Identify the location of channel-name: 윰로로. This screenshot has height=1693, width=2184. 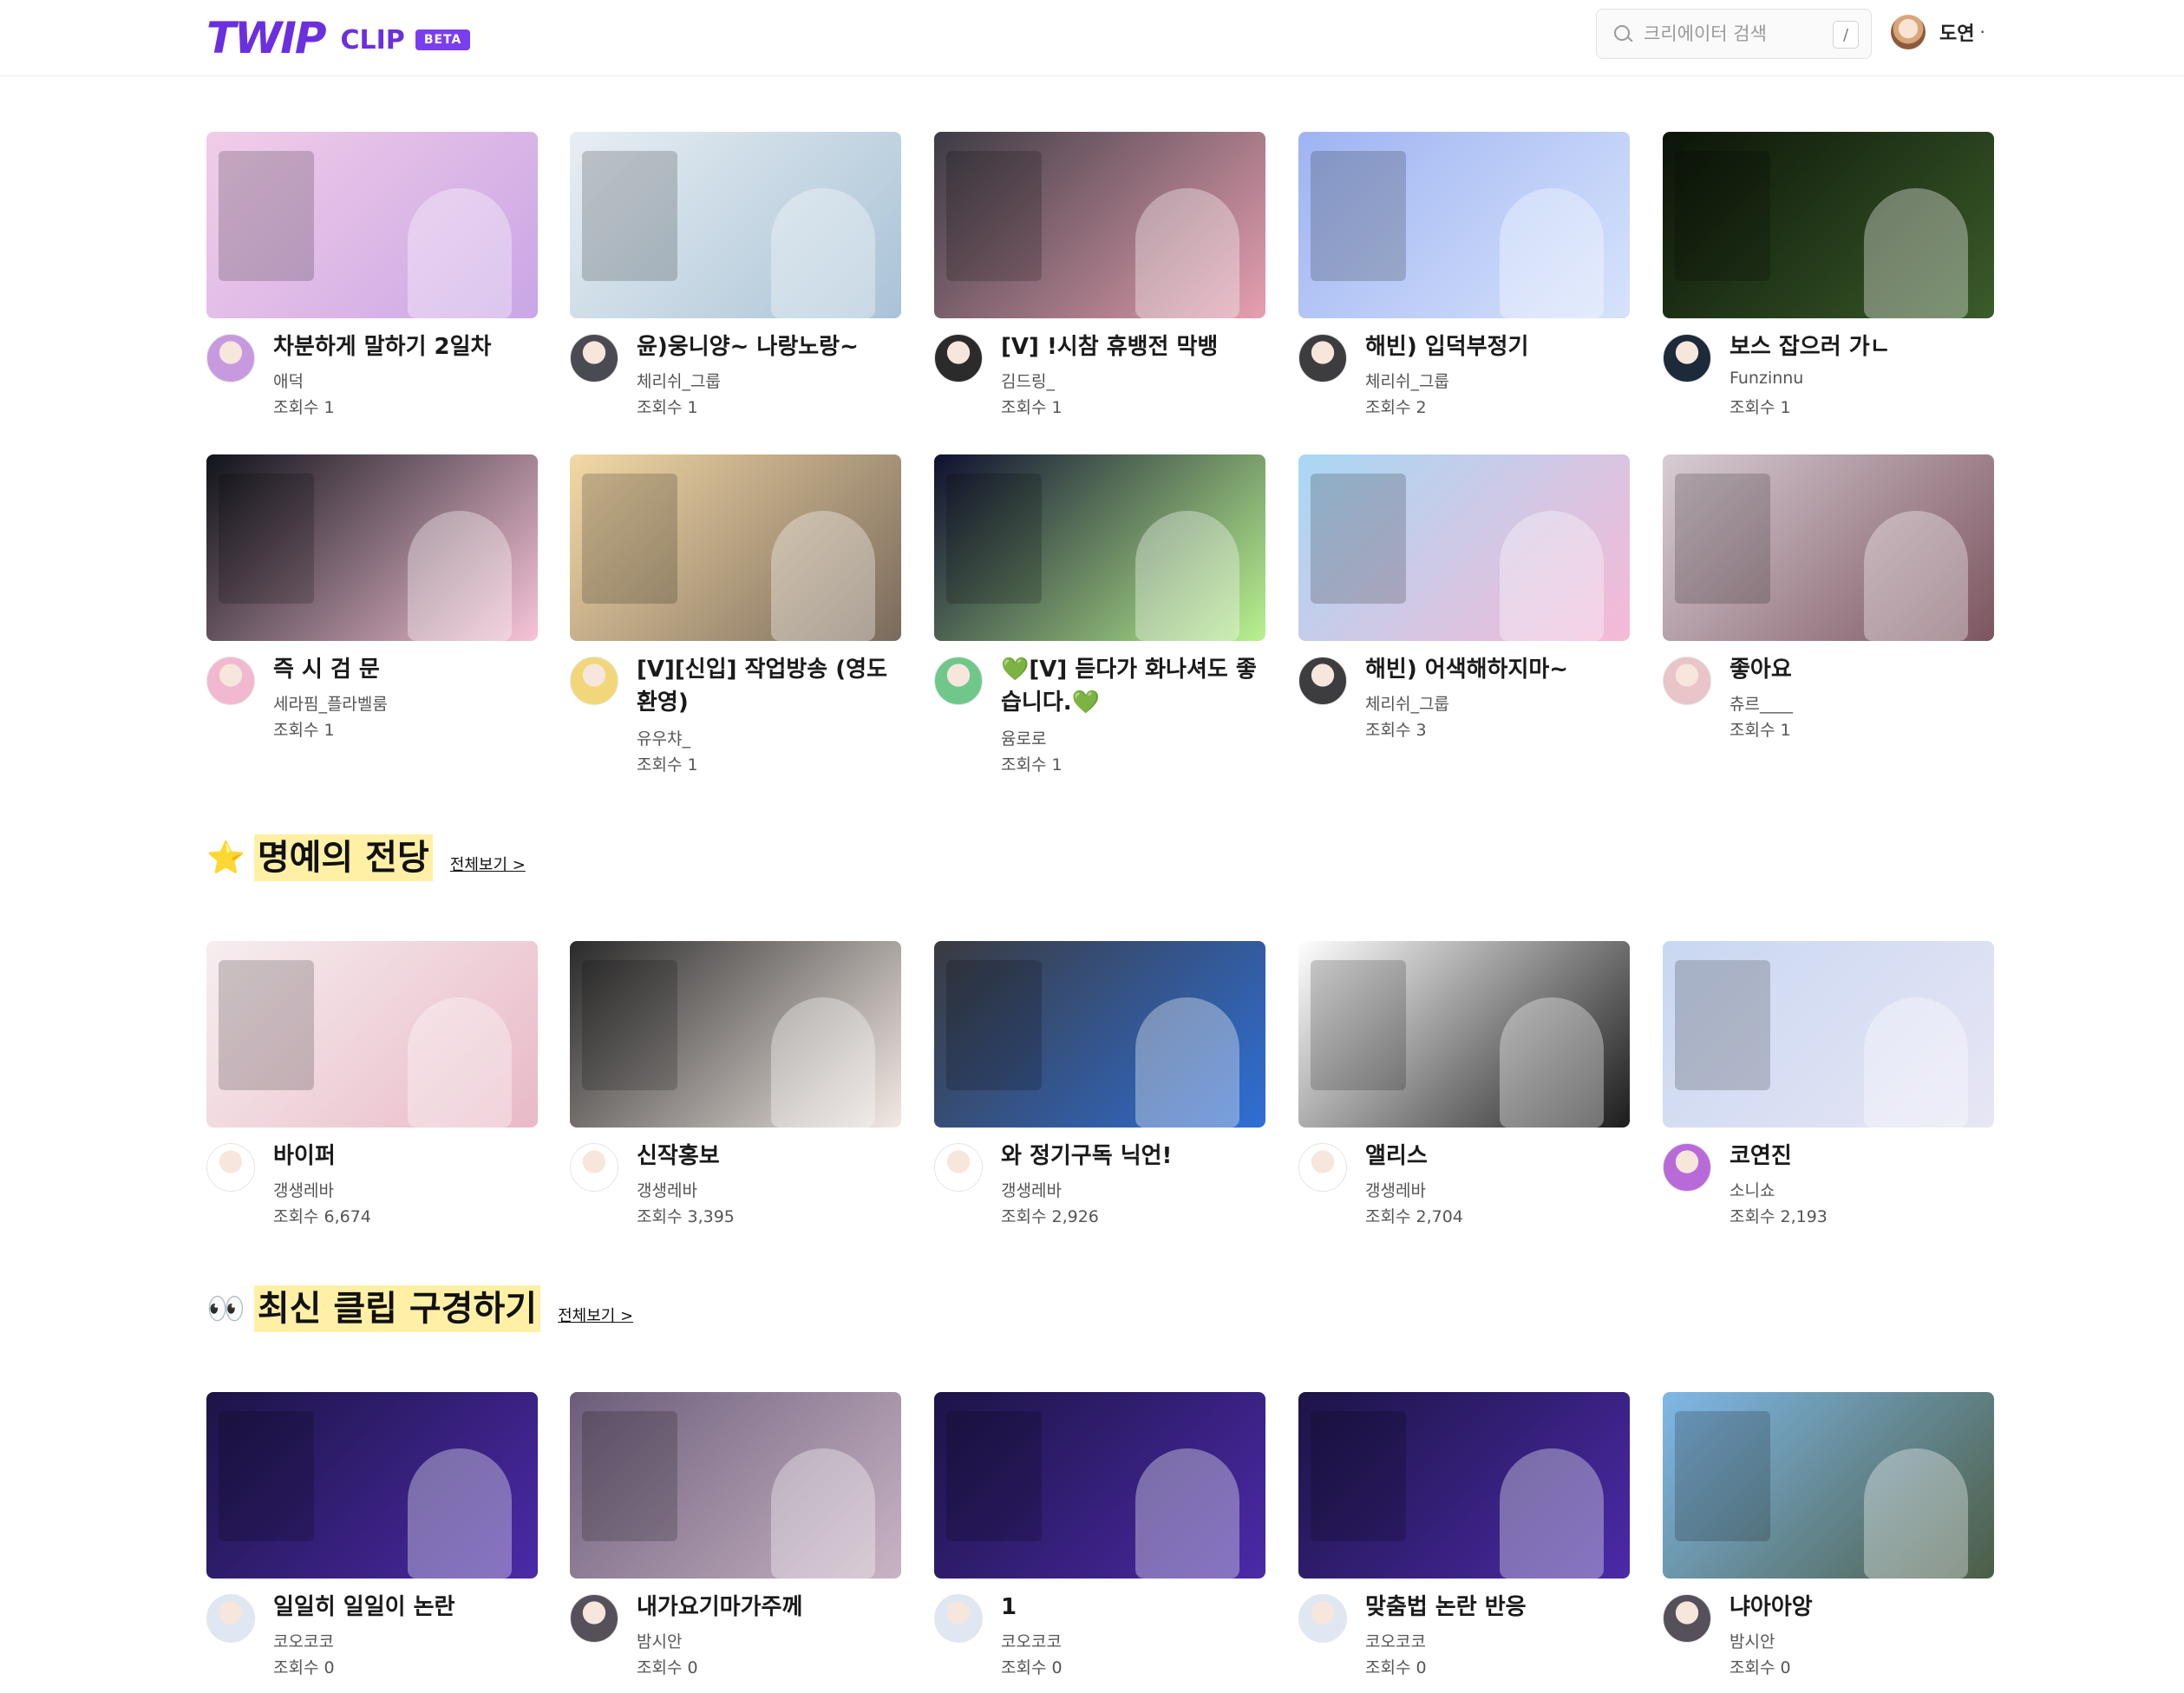
(1023, 737).